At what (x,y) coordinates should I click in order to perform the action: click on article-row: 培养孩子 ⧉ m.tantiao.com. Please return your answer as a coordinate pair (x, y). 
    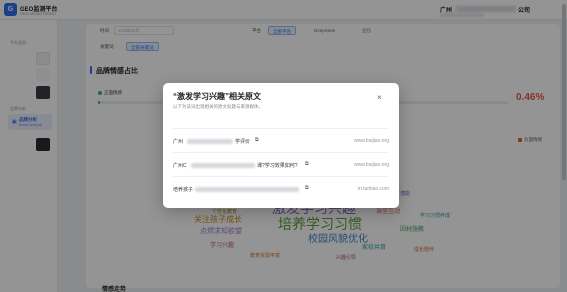
    Looking at the image, I should click on (281, 188).